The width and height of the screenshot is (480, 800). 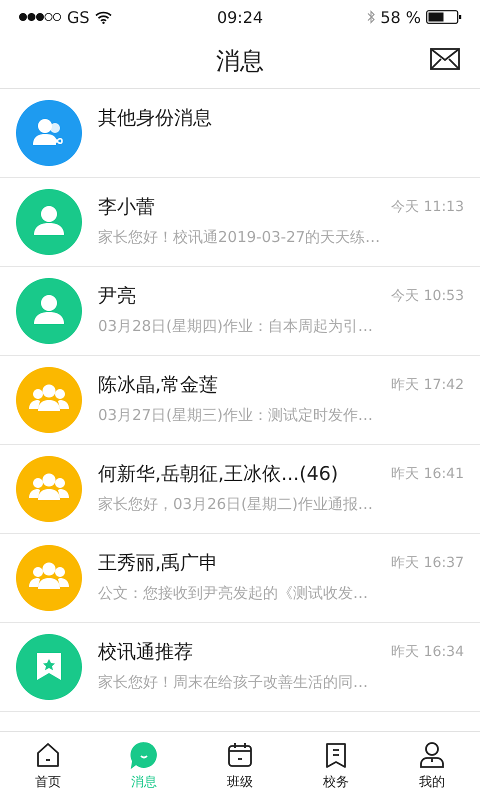 I want to click on user-icon, so click(x=432, y=755).